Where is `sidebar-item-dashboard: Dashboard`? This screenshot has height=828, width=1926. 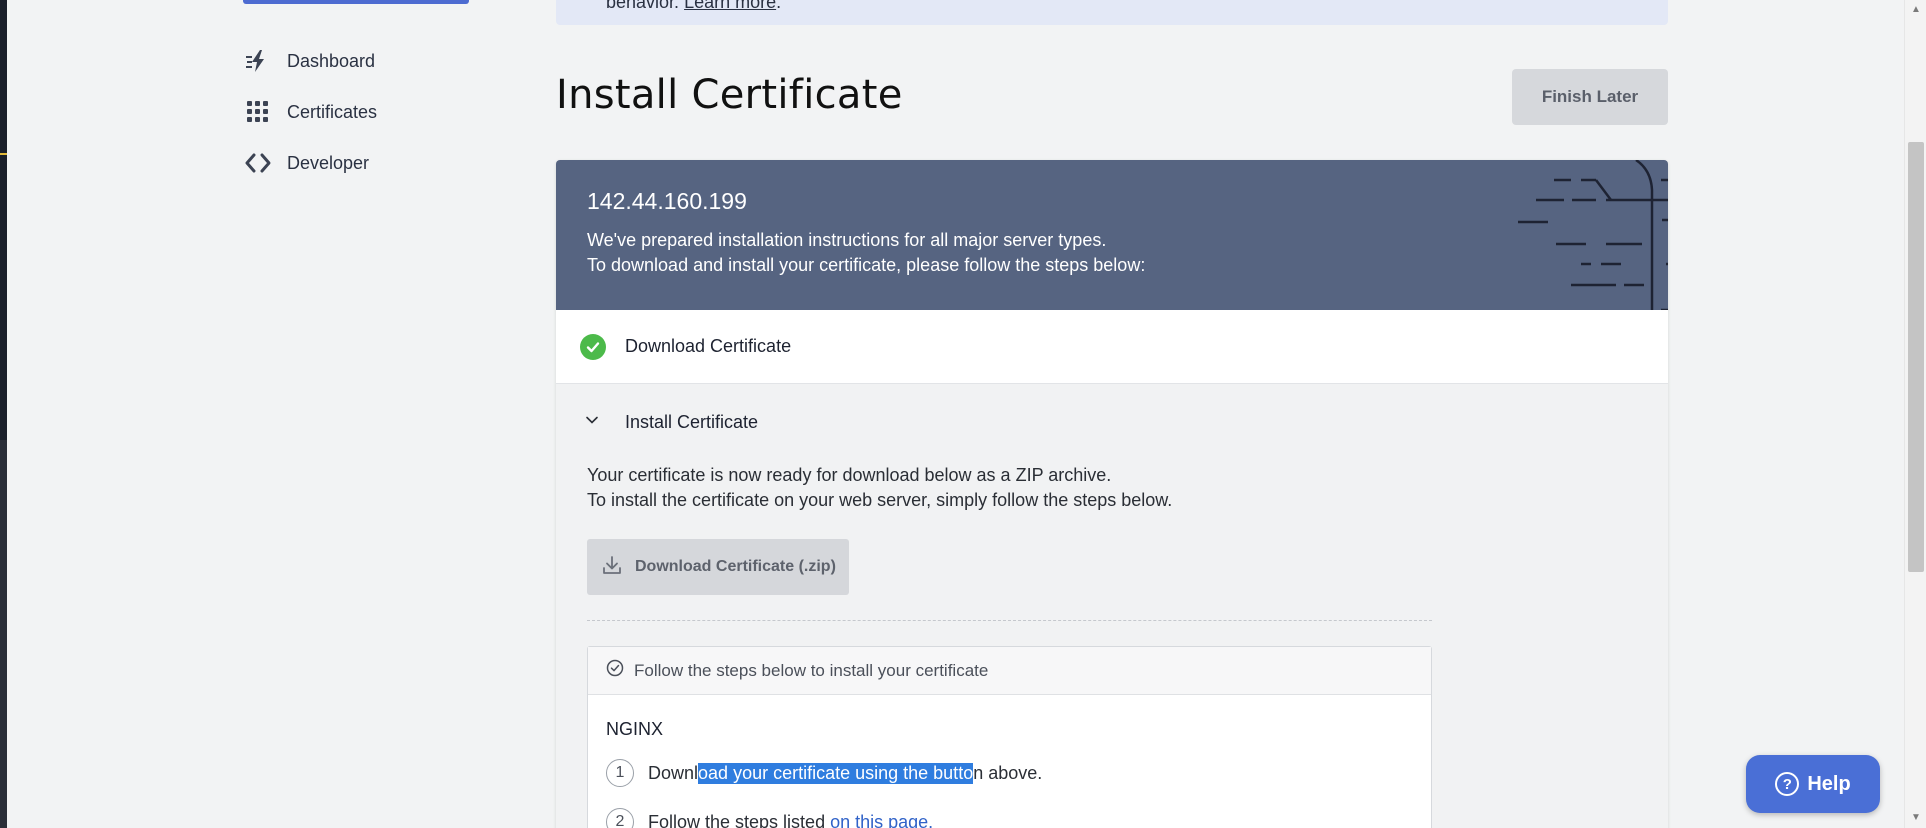
sidebar-item-dashboard: Dashboard is located at coordinates (310, 61).